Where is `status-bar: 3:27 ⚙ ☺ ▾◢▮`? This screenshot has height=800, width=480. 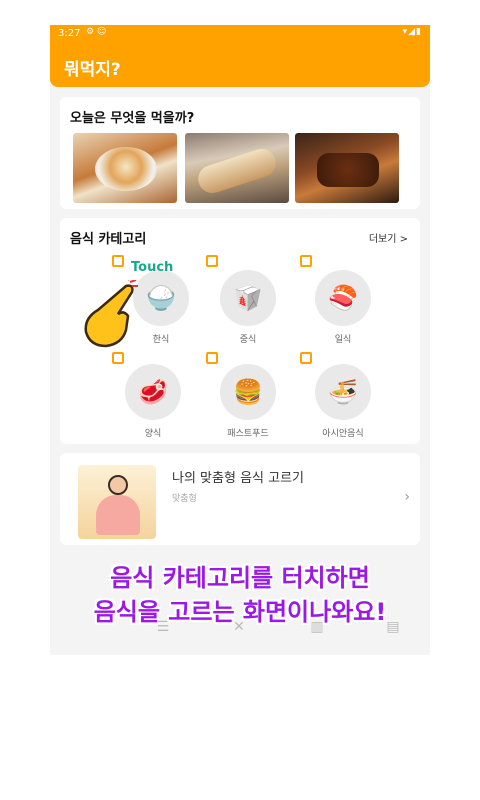
status-bar: 3:27 ⚙ ☺ ▾◢▮ is located at coordinates (240, 34).